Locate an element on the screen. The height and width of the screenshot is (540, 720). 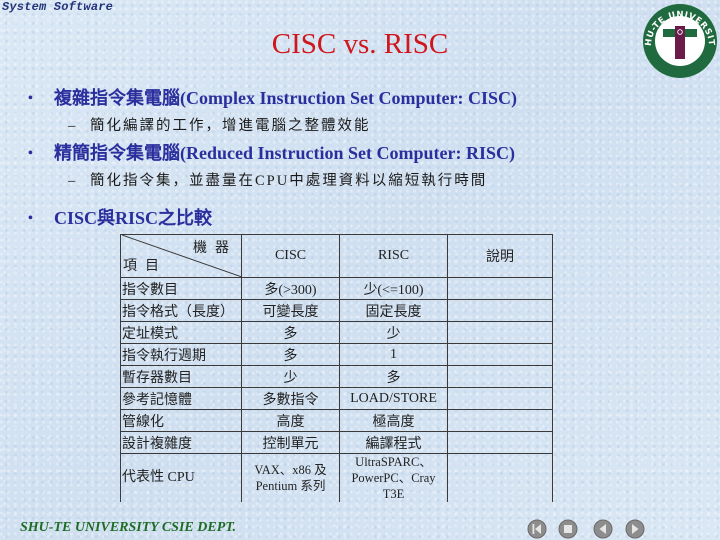
row-cisc: 多數指令 is located at coordinates (290, 398).